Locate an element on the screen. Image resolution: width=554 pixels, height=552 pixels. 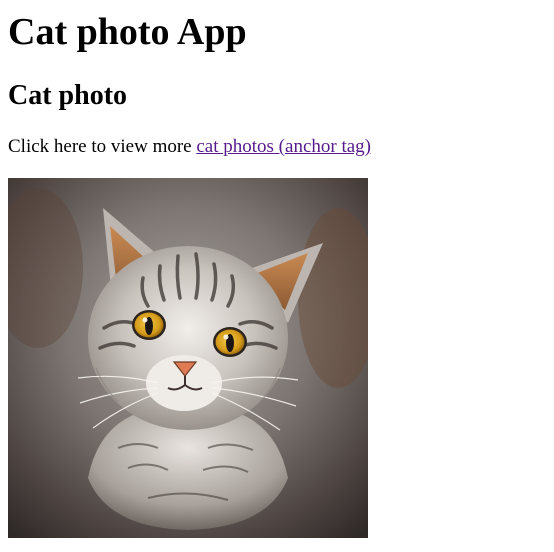
section-heading: Cat photo is located at coordinates (68, 95).